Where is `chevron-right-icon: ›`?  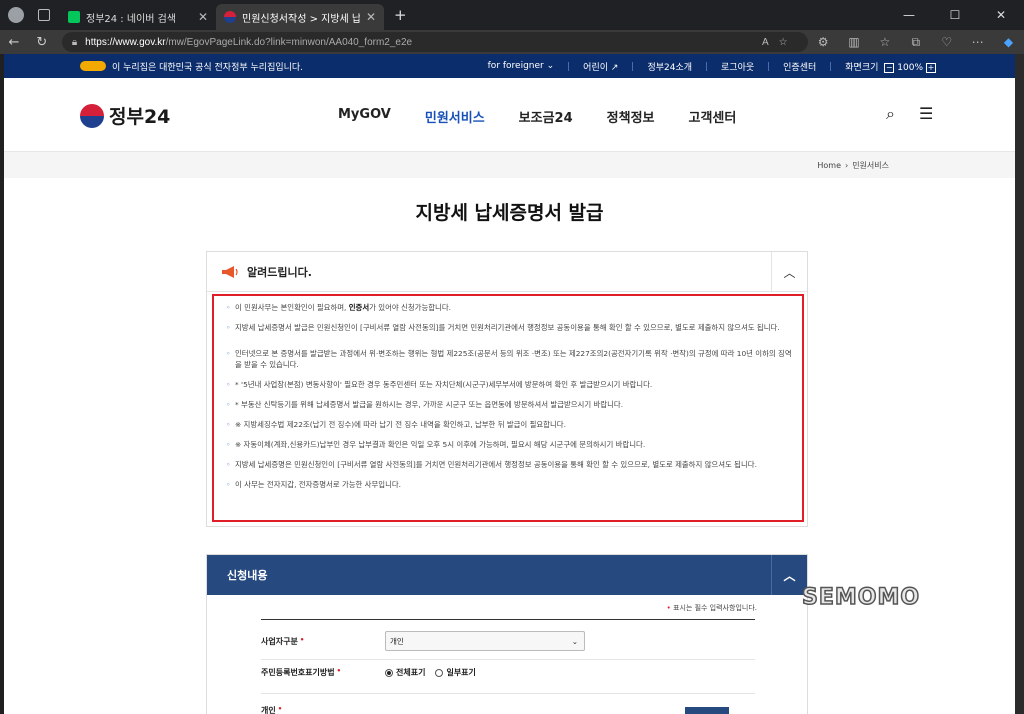
chevron-right-icon: › is located at coordinates (846, 165).